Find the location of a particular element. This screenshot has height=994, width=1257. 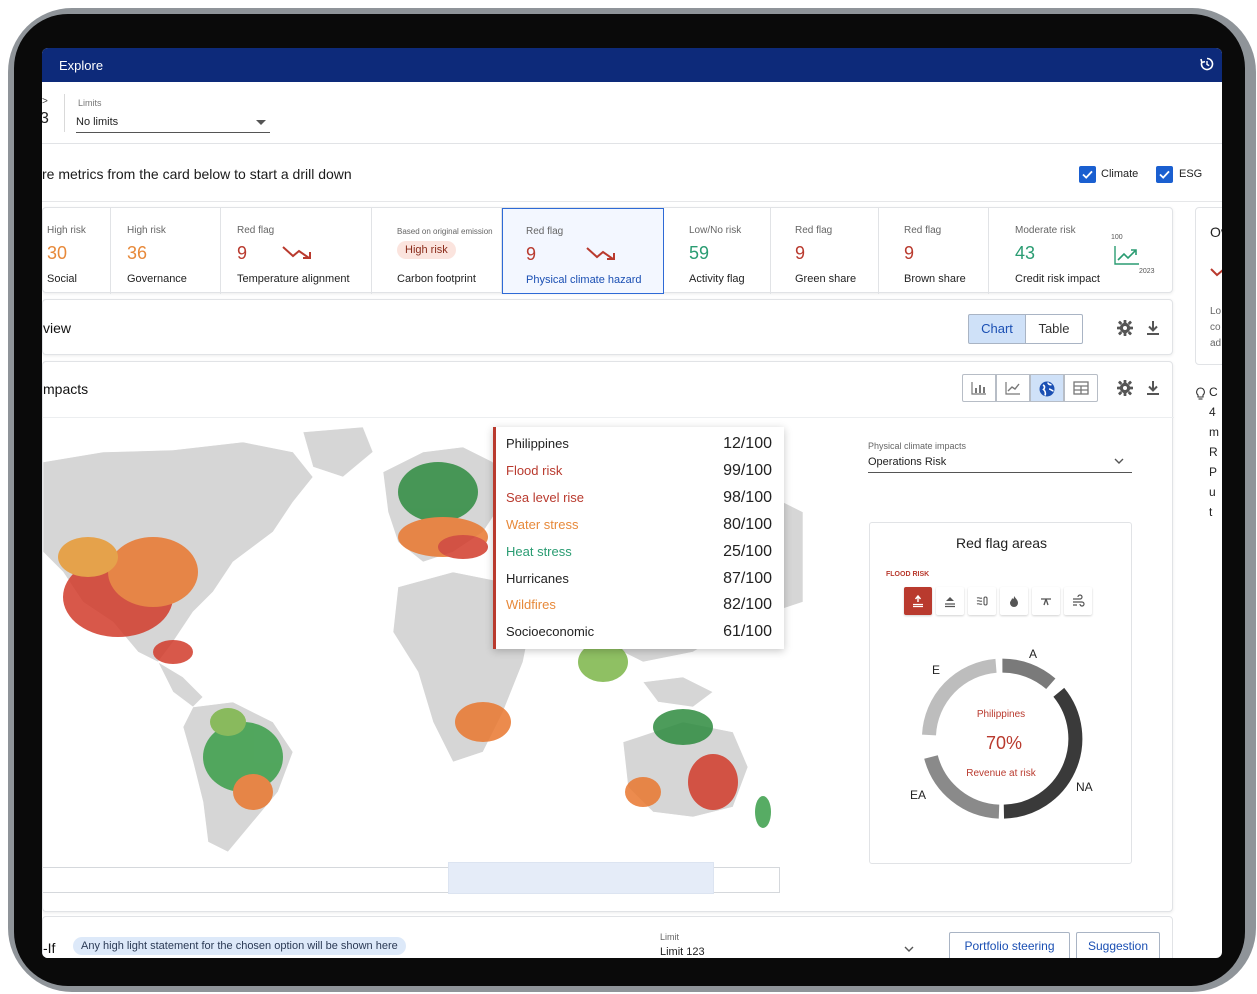

card-name: Green share is located at coordinates (826, 279).